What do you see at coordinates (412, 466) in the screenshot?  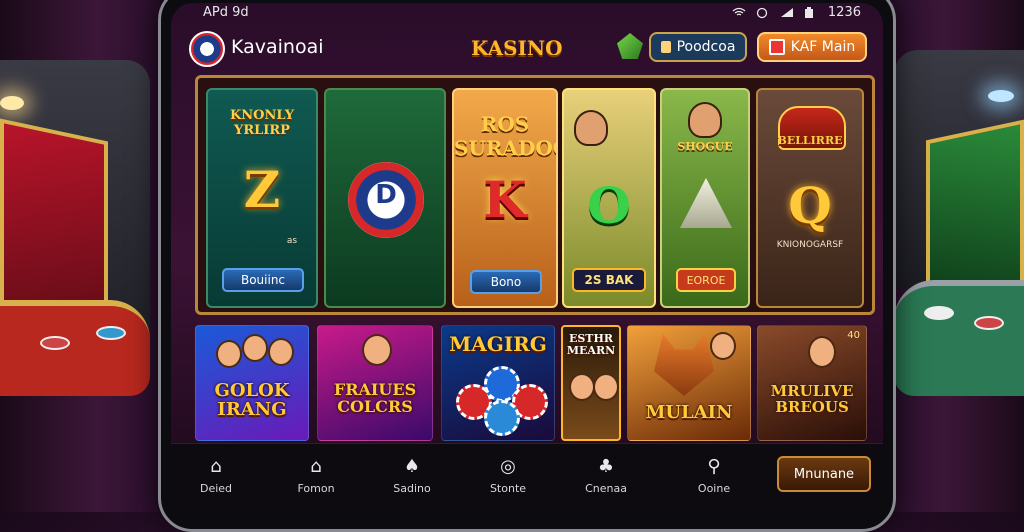 I see `cards-icon: ♠` at bounding box center [412, 466].